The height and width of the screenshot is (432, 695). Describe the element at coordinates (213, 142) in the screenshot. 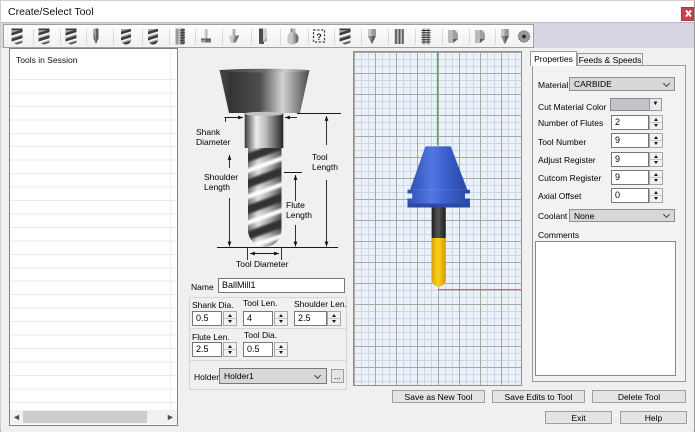

I see `svg-text: Diameter` at that location.